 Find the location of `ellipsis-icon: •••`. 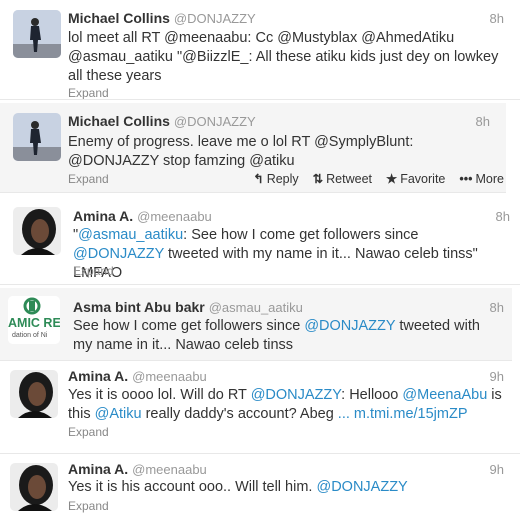

ellipsis-icon: ••• is located at coordinates (466, 179).